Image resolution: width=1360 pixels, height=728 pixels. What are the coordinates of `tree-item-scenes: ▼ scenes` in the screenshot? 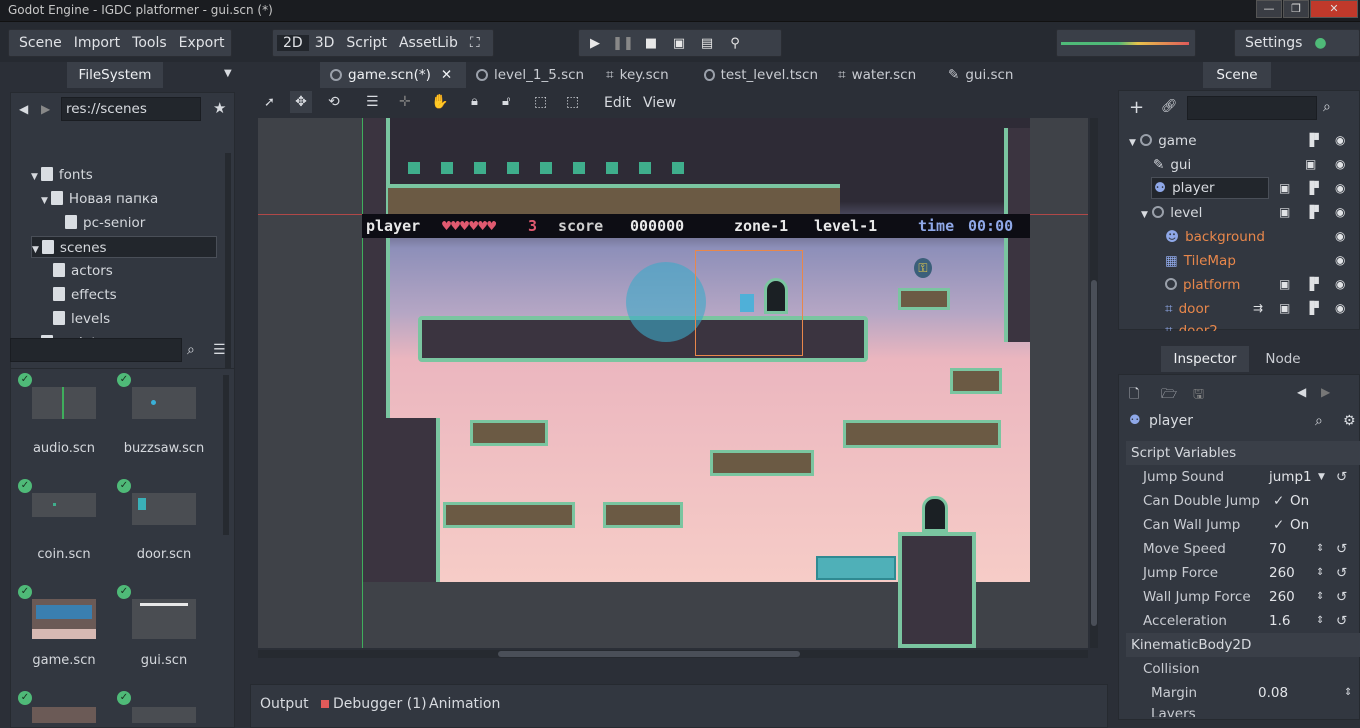 It's located at (124, 247).